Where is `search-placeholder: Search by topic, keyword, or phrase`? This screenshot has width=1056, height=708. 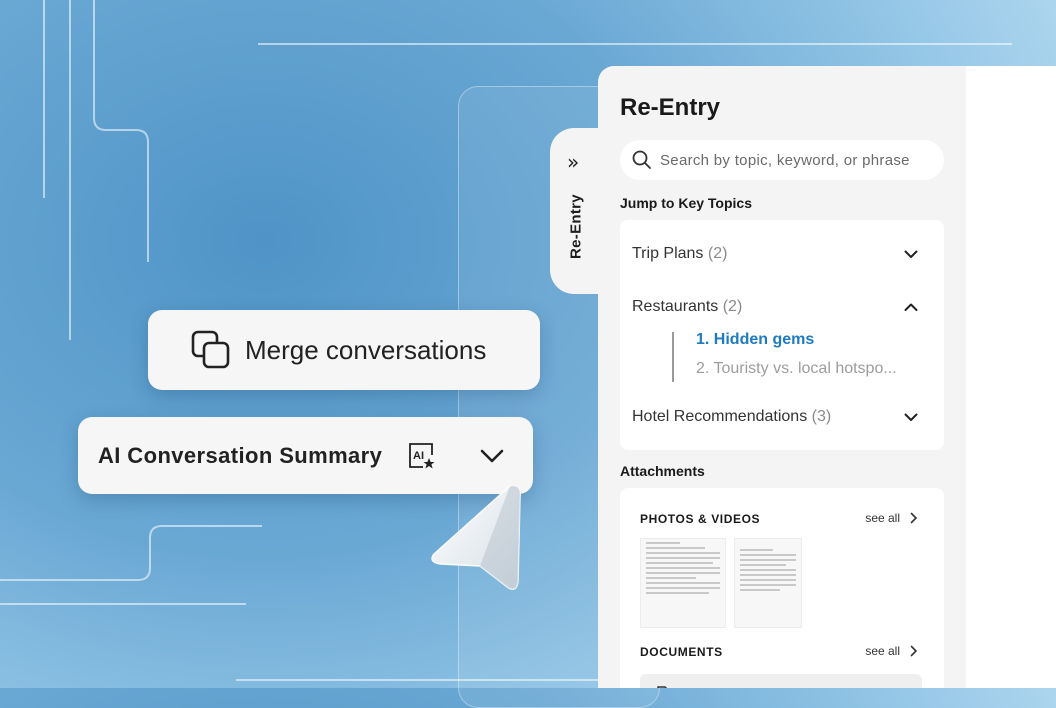
search-placeholder: Search by topic, keyword, or phrase is located at coordinates (785, 160).